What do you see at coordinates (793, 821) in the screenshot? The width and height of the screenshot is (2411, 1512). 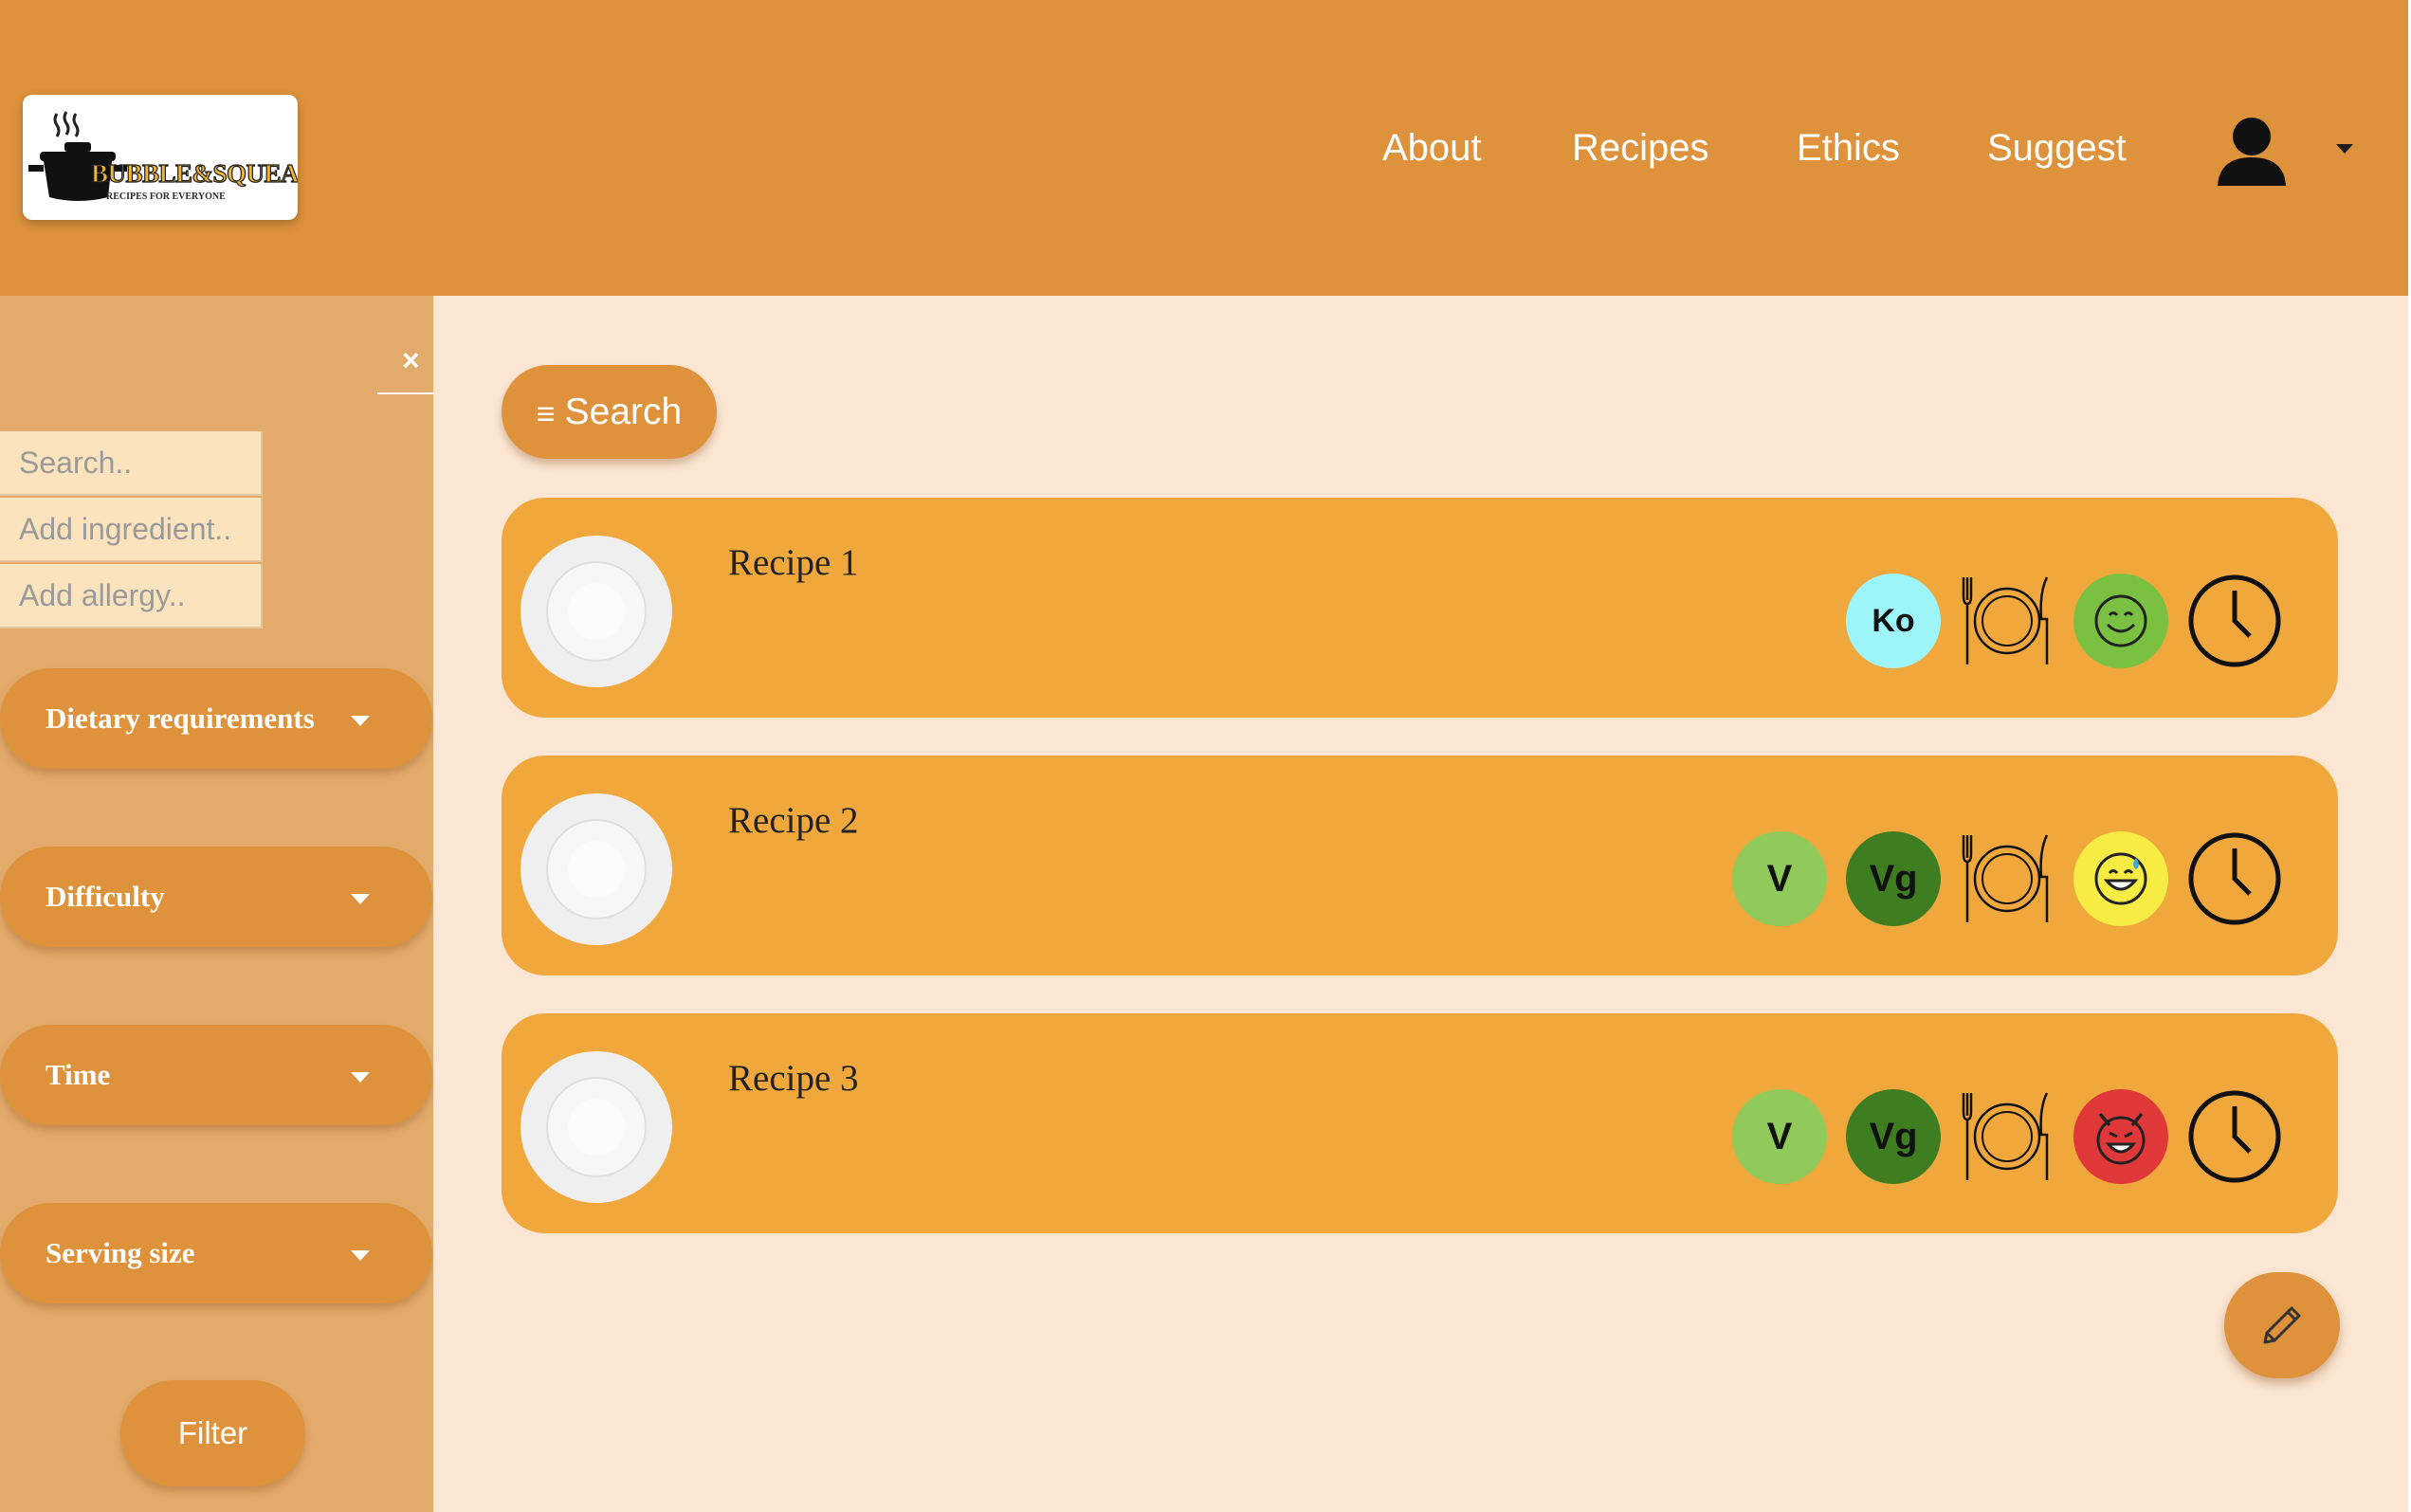 I see `recipe-title: Recipe 2` at bounding box center [793, 821].